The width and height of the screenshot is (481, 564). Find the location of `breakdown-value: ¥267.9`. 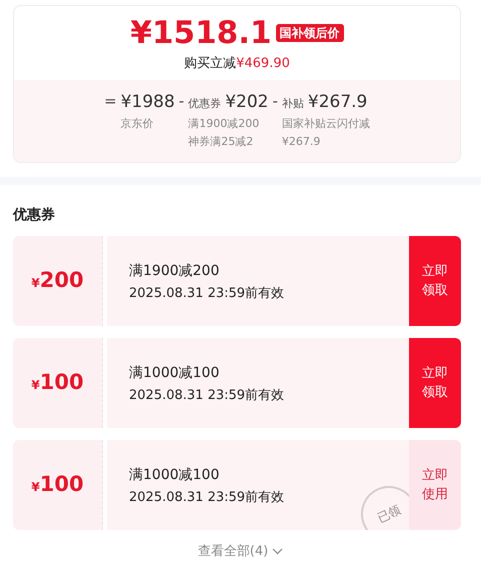

breakdown-value: ¥267.9 is located at coordinates (338, 102).